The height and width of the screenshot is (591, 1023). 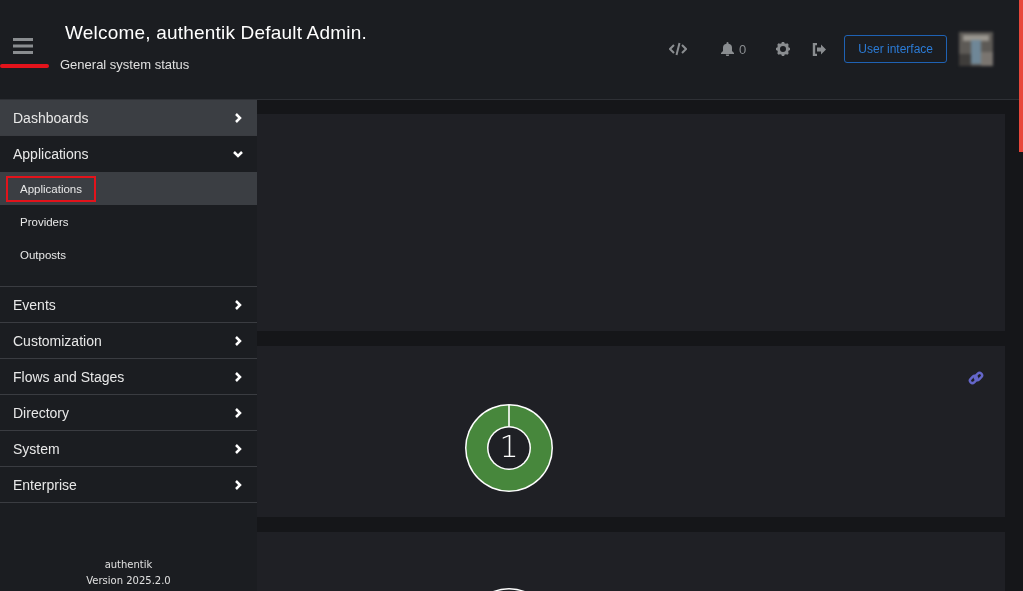 What do you see at coordinates (734, 49) in the screenshot?
I see `notifications-button: 0` at bounding box center [734, 49].